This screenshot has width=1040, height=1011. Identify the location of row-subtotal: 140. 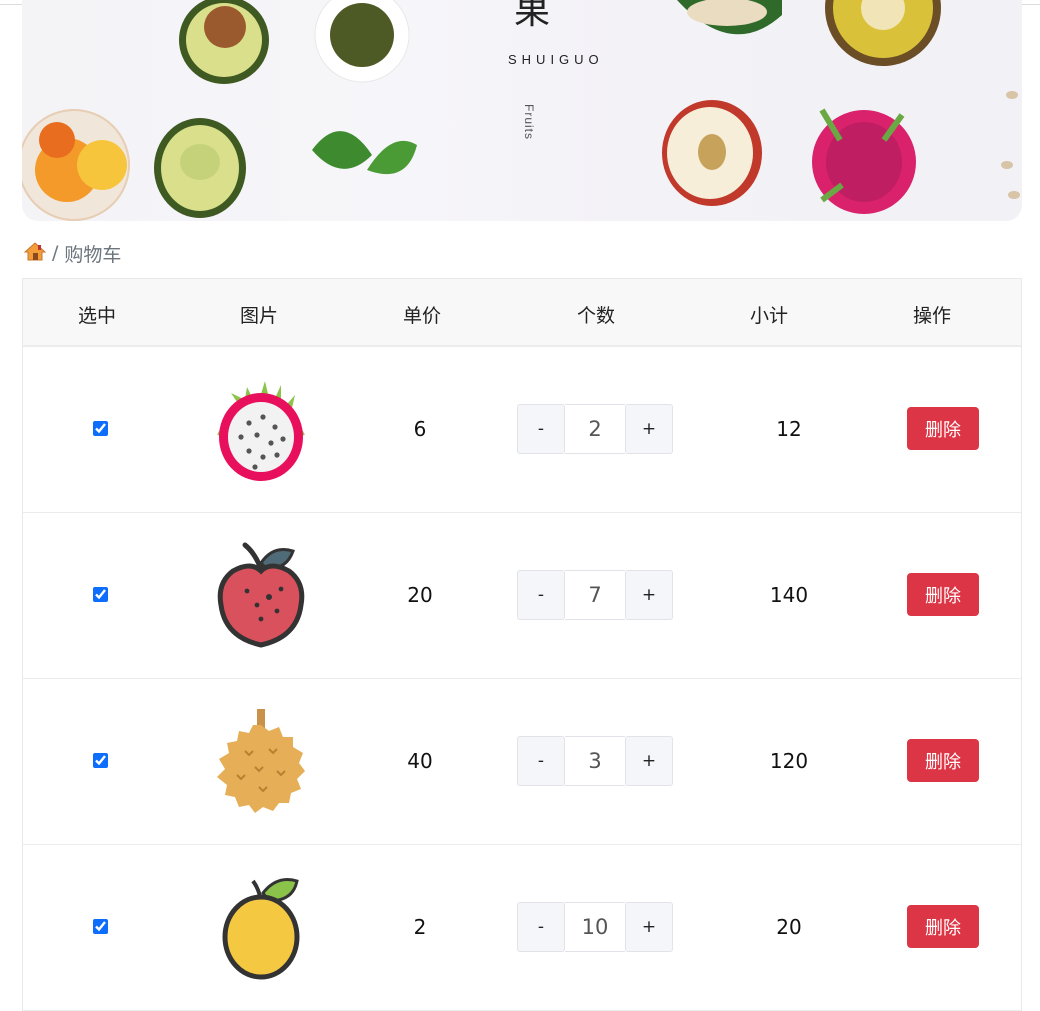
(789, 595).